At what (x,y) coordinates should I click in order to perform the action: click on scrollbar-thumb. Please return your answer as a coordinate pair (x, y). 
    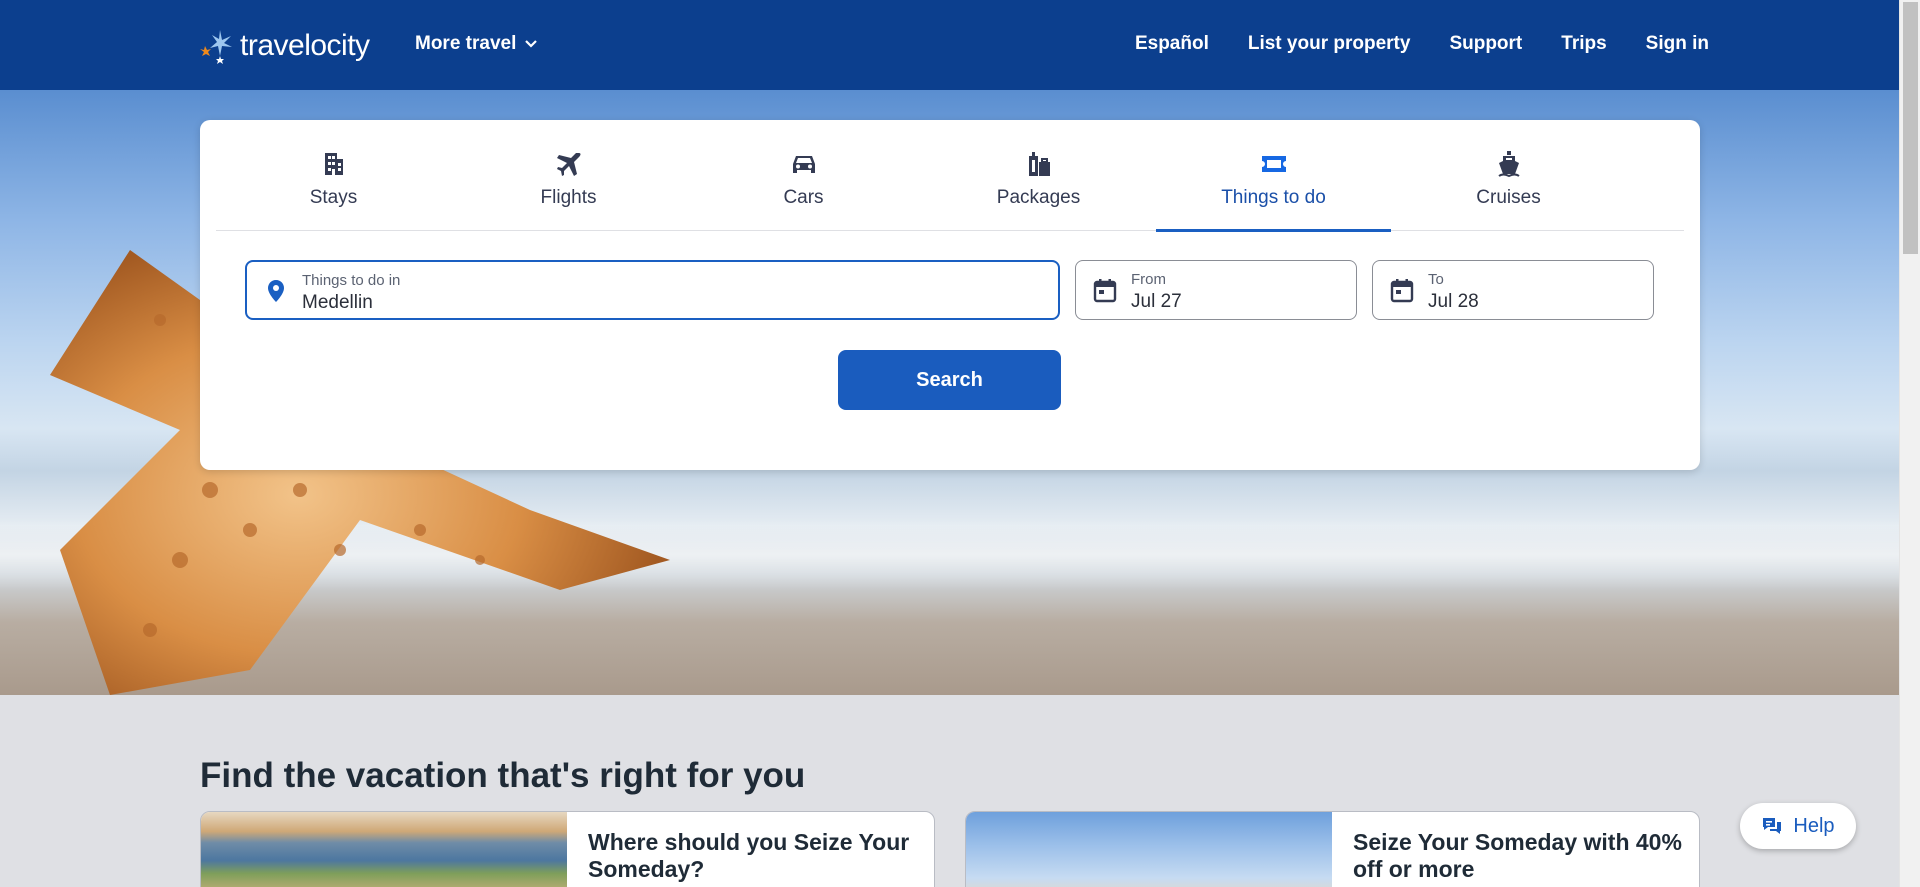
    Looking at the image, I should click on (1910, 128).